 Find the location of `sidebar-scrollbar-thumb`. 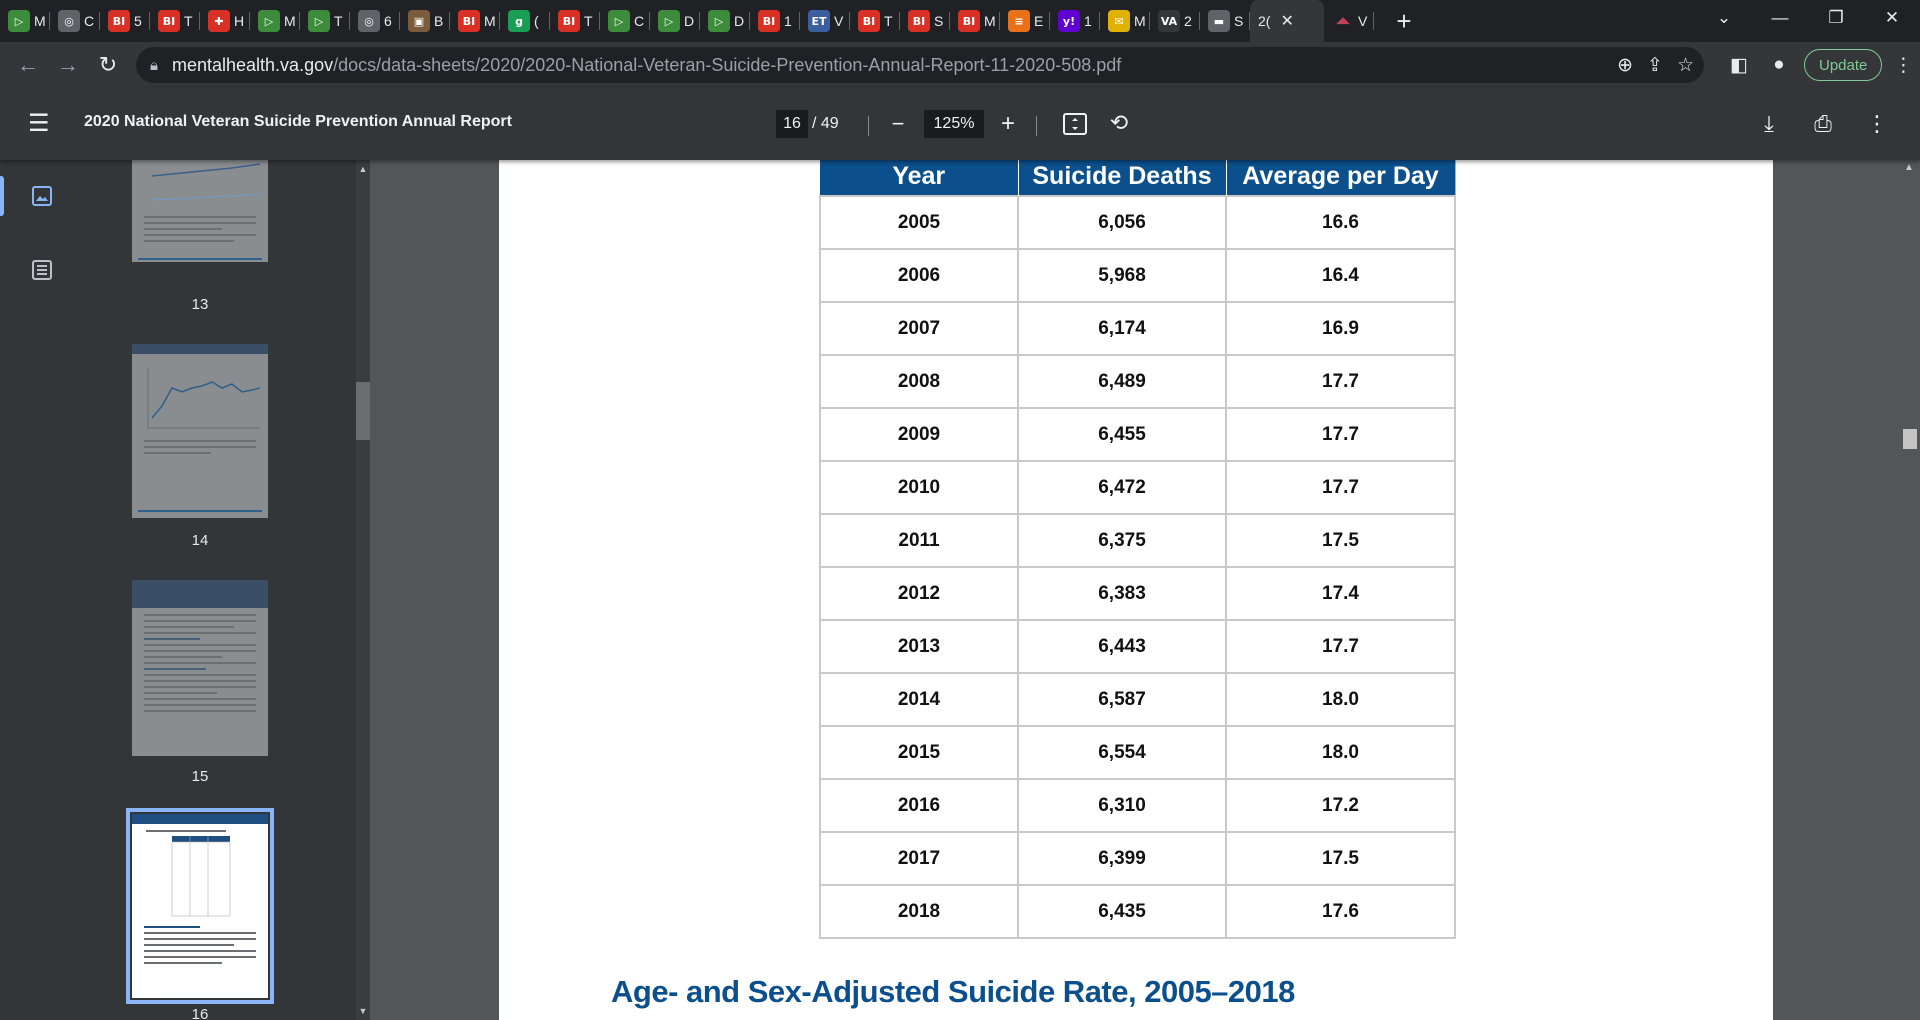

sidebar-scrollbar-thumb is located at coordinates (363, 411).